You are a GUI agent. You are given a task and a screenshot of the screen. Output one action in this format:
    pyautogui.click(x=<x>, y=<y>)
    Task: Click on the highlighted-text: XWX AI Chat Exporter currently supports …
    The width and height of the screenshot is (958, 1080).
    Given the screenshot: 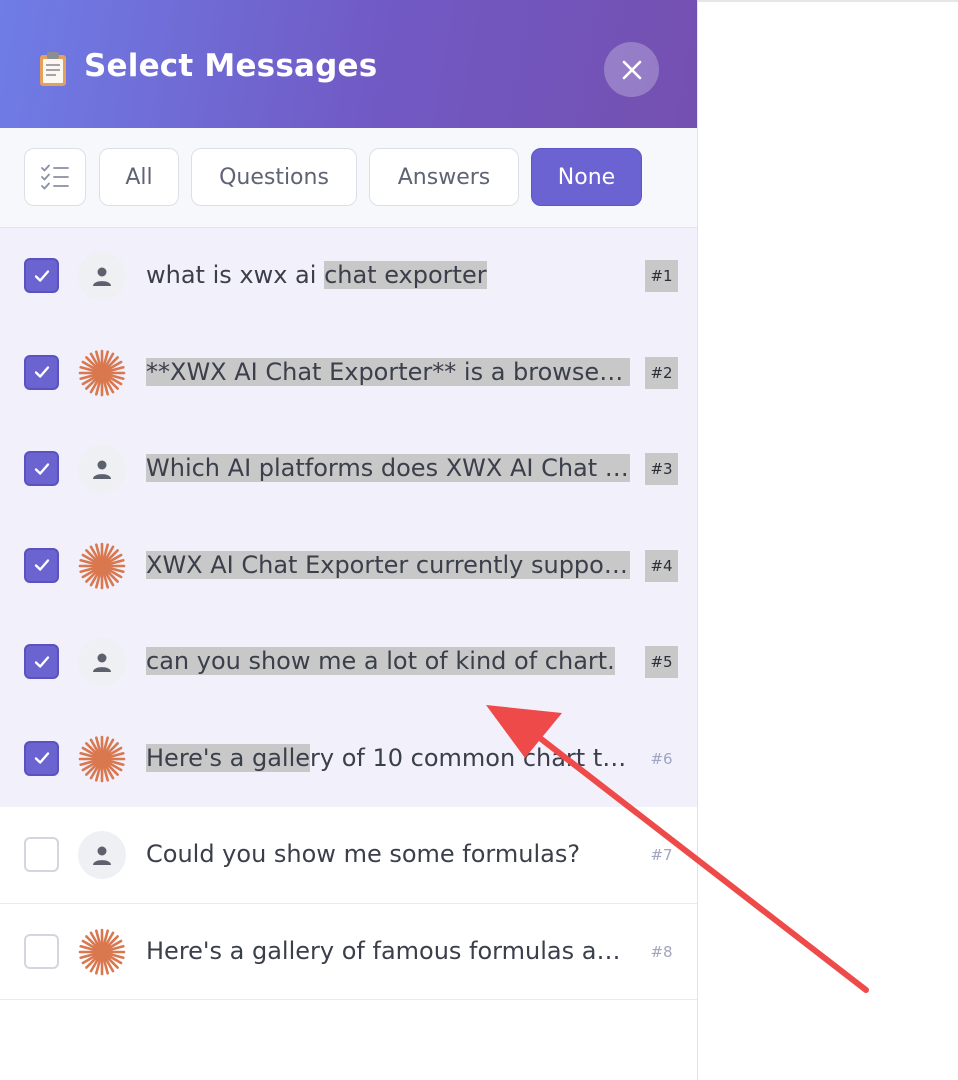 What is the action you would take?
    pyautogui.click(x=388, y=564)
    